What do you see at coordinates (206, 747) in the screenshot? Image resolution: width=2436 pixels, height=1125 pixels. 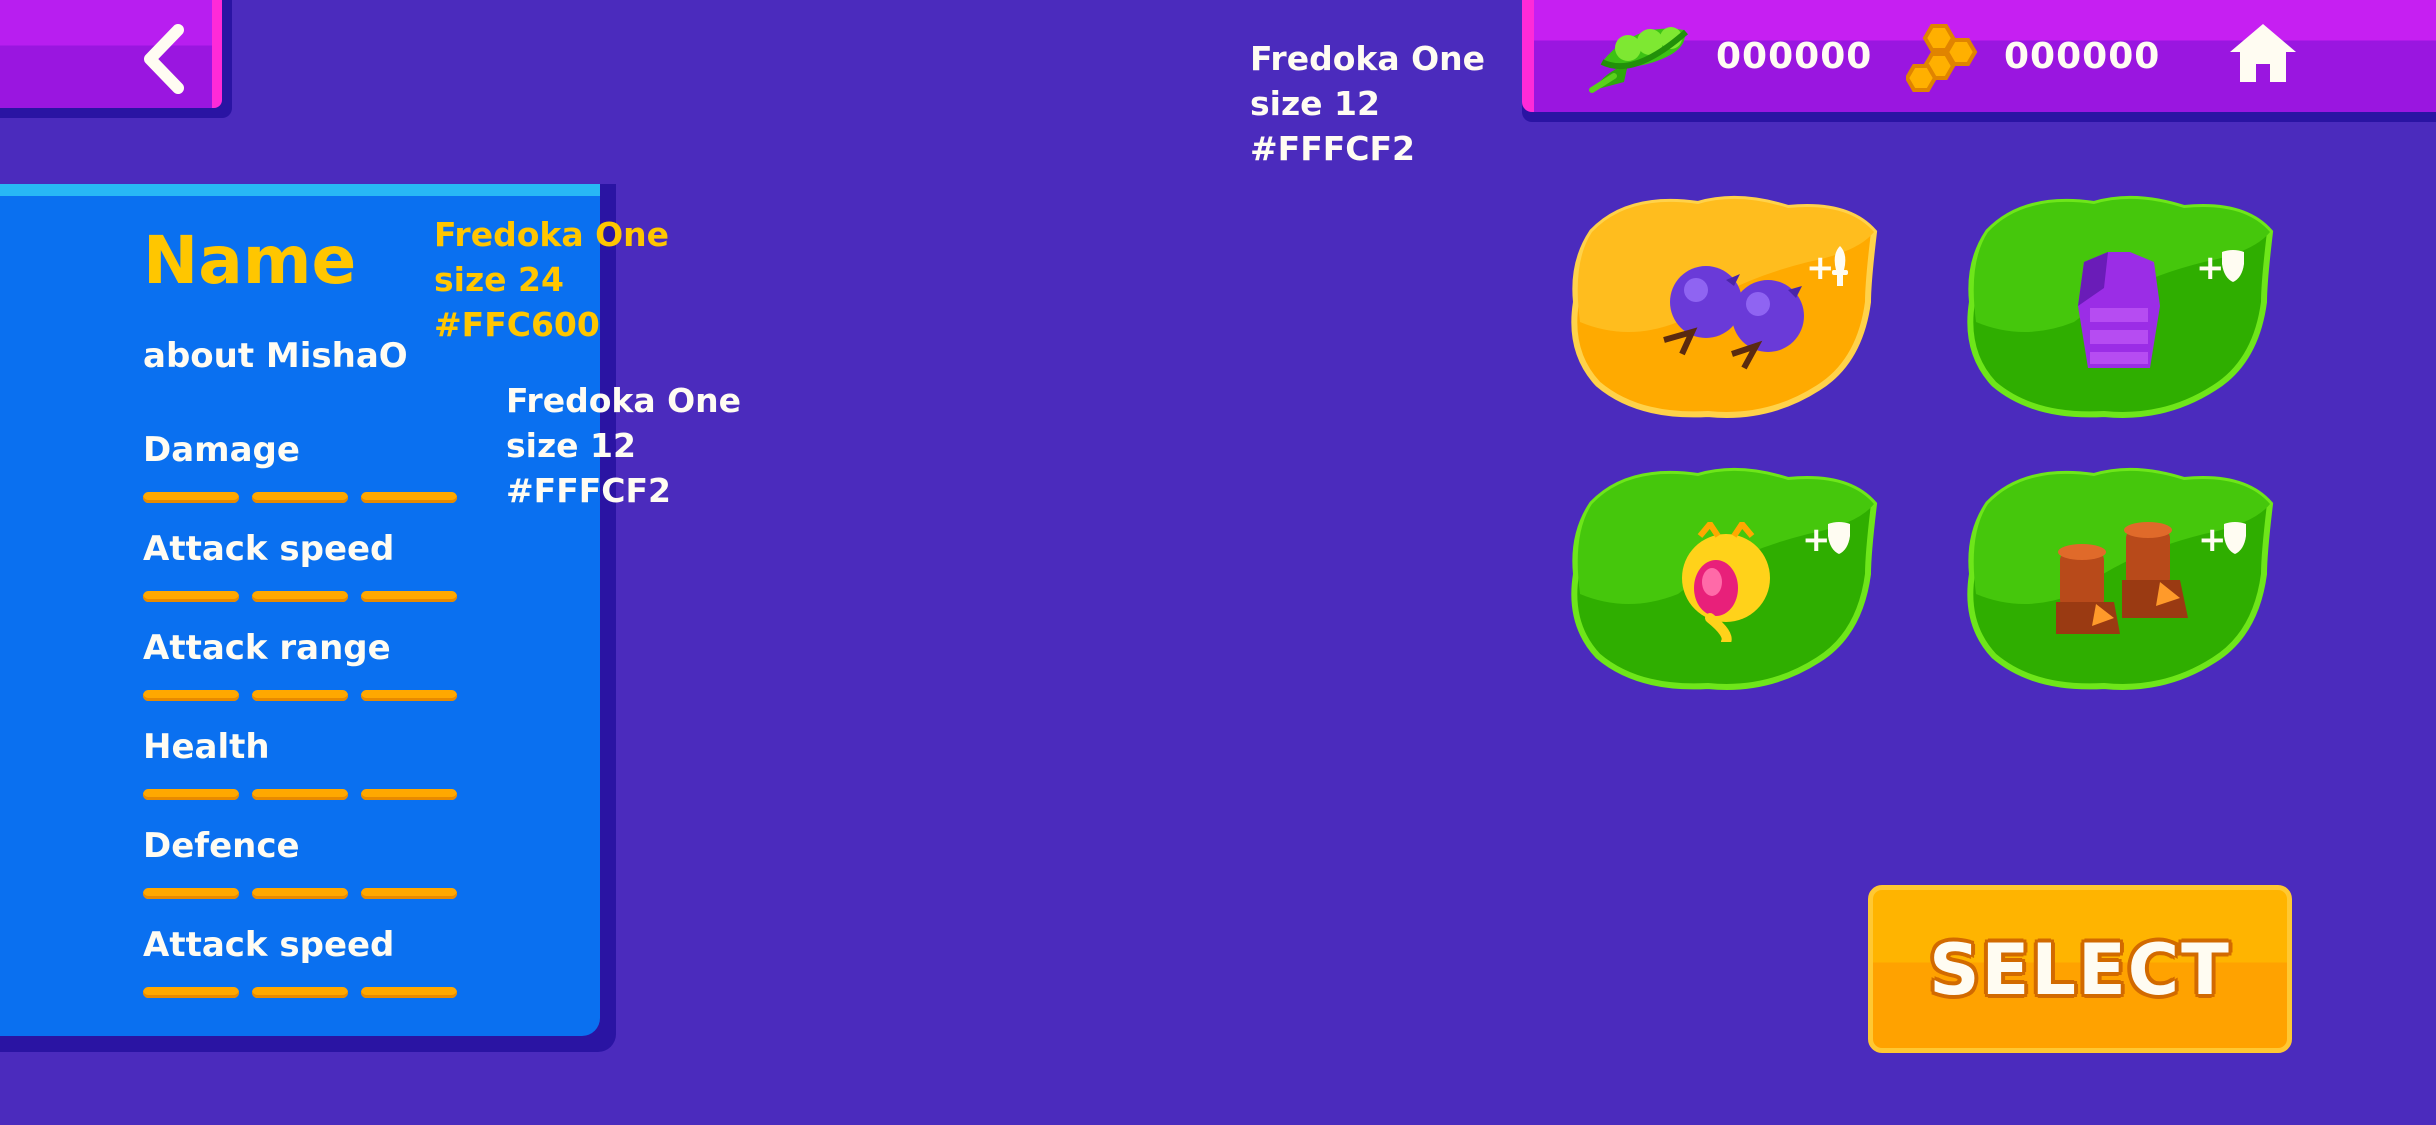 I see `stat-label-health: Health` at bounding box center [206, 747].